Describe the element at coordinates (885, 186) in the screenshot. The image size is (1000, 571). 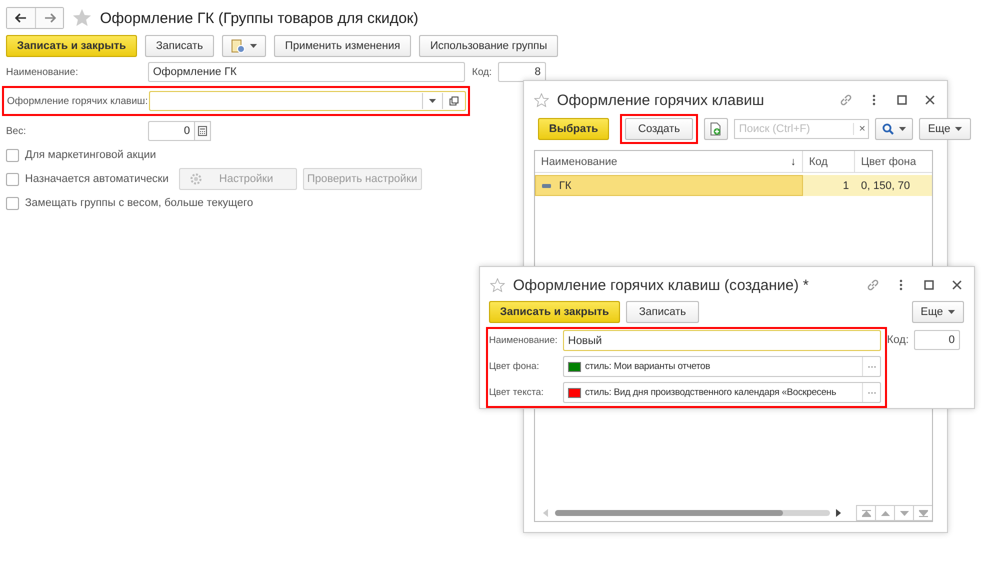
I see `table-cell-text: 0, 150, 70` at that location.